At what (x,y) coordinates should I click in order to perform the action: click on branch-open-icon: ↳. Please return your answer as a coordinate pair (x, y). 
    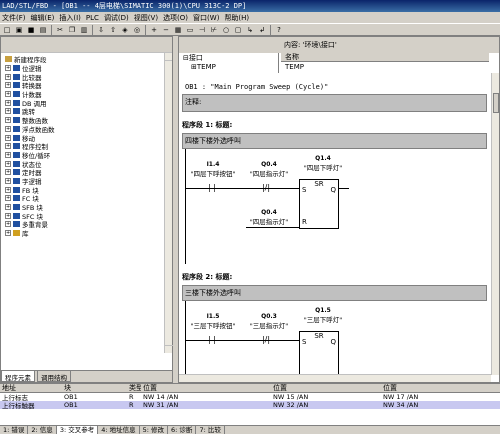
    Looking at the image, I should click on (250, 30).